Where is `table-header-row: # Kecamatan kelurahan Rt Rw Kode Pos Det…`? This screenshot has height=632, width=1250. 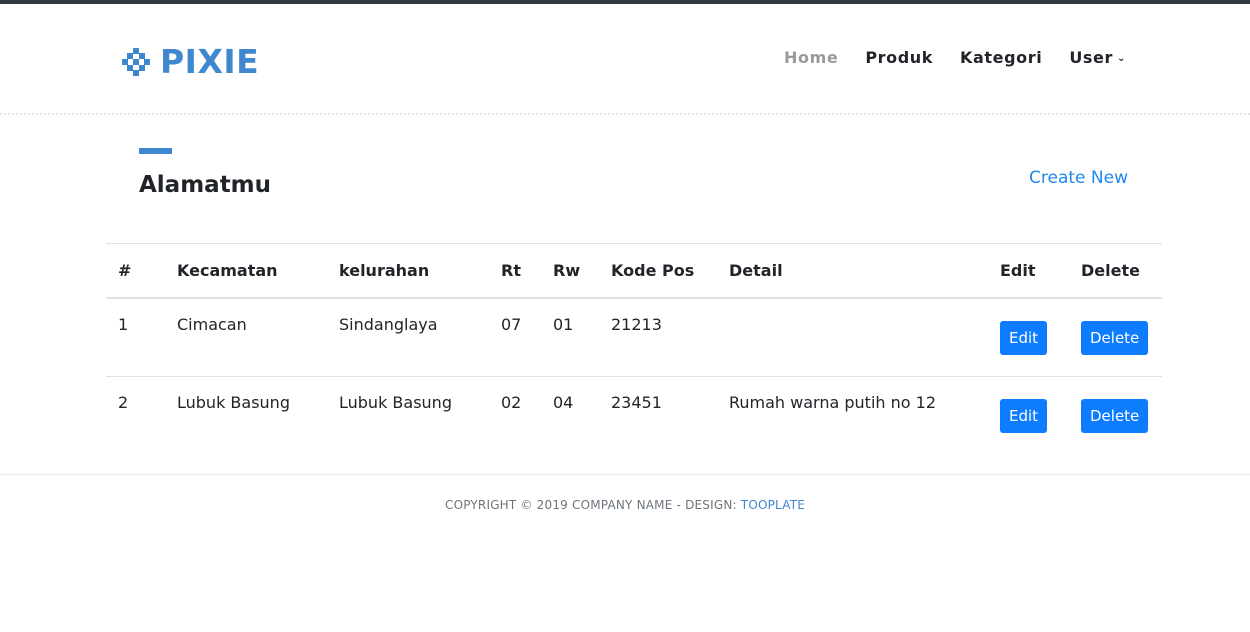
table-header-row: # Kecamatan kelurahan Rt Rw Kode Pos Det… is located at coordinates (634, 271).